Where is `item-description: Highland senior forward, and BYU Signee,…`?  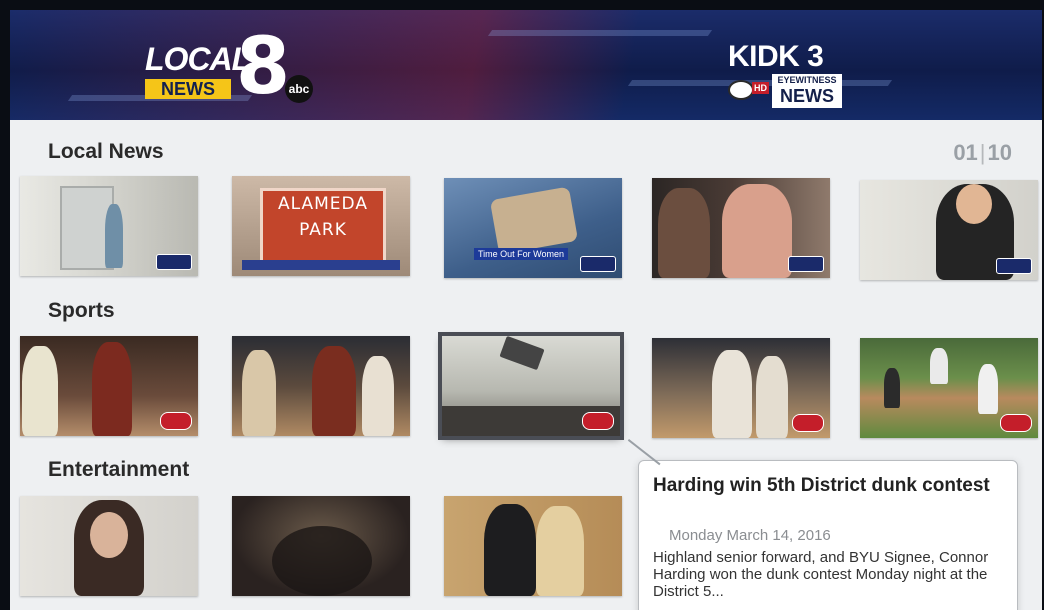 item-description: Highland senior forward, and BYU Signee,… is located at coordinates (821, 574).